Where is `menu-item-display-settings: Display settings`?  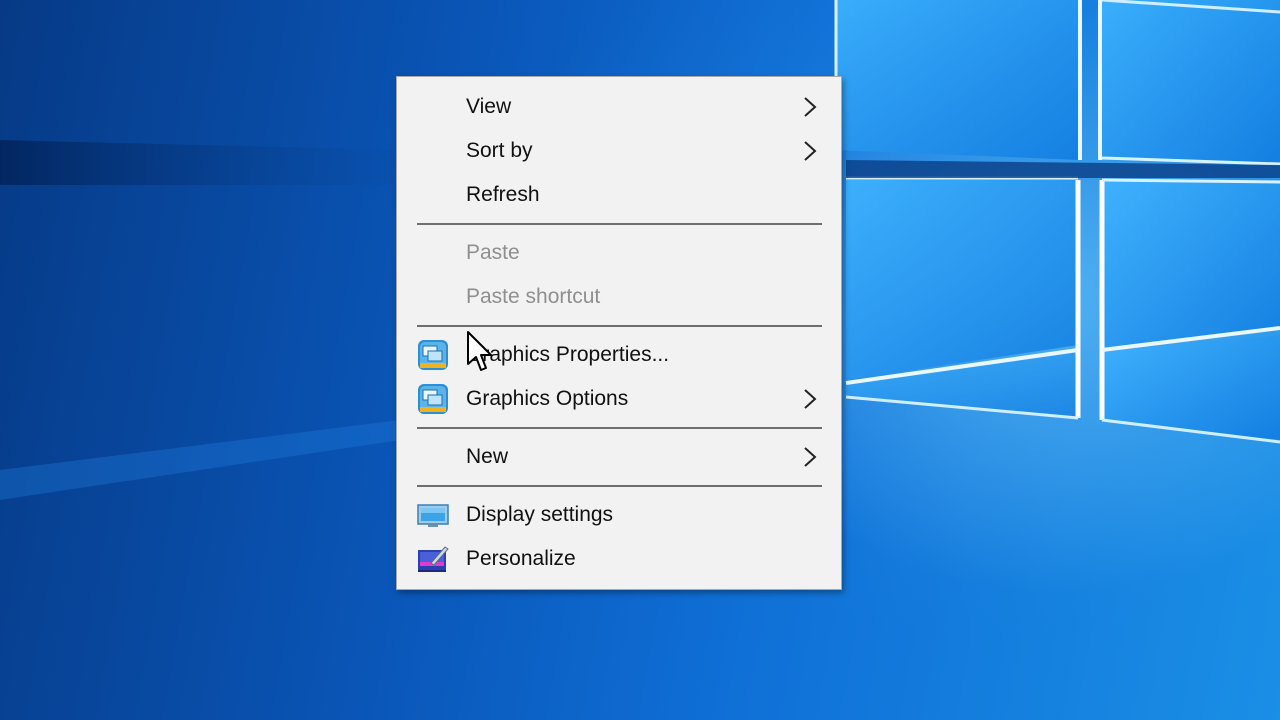
menu-item-display-settings: Display settings is located at coordinates (619, 515).